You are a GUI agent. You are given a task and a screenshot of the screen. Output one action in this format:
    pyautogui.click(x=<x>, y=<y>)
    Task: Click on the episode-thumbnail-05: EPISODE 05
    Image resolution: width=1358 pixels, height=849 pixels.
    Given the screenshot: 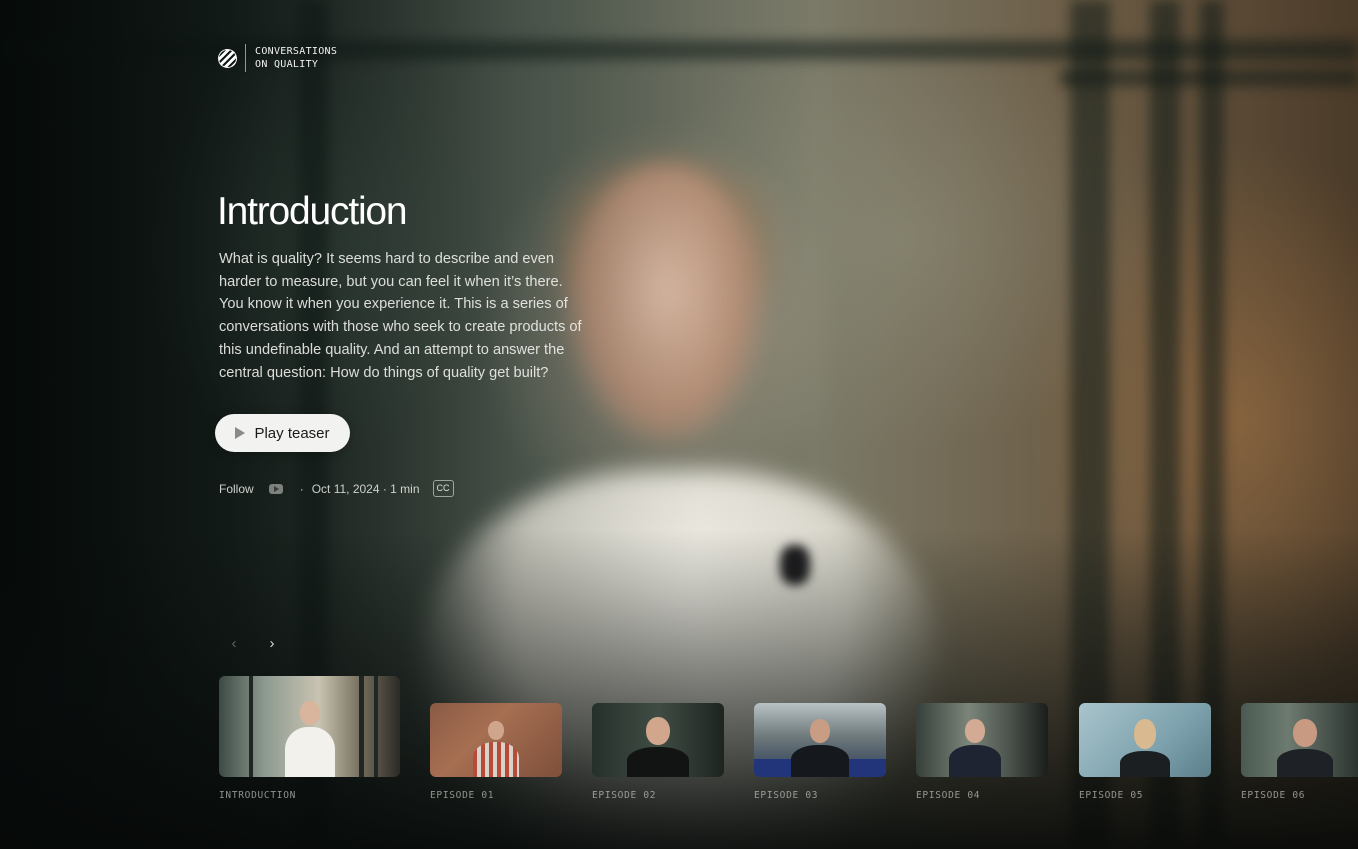 What is the action you would take?
    pyautogui.click(x=1145, y=752)
    